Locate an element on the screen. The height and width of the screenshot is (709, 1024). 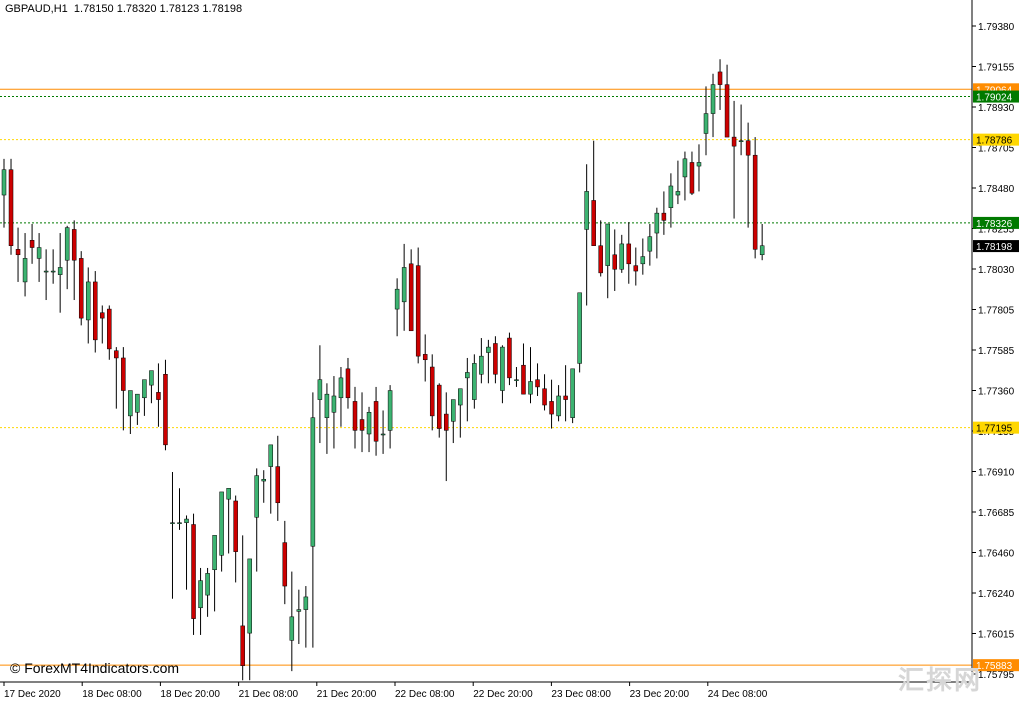
price-tick-label: 1.78030 is located at coordinates (996, 270).